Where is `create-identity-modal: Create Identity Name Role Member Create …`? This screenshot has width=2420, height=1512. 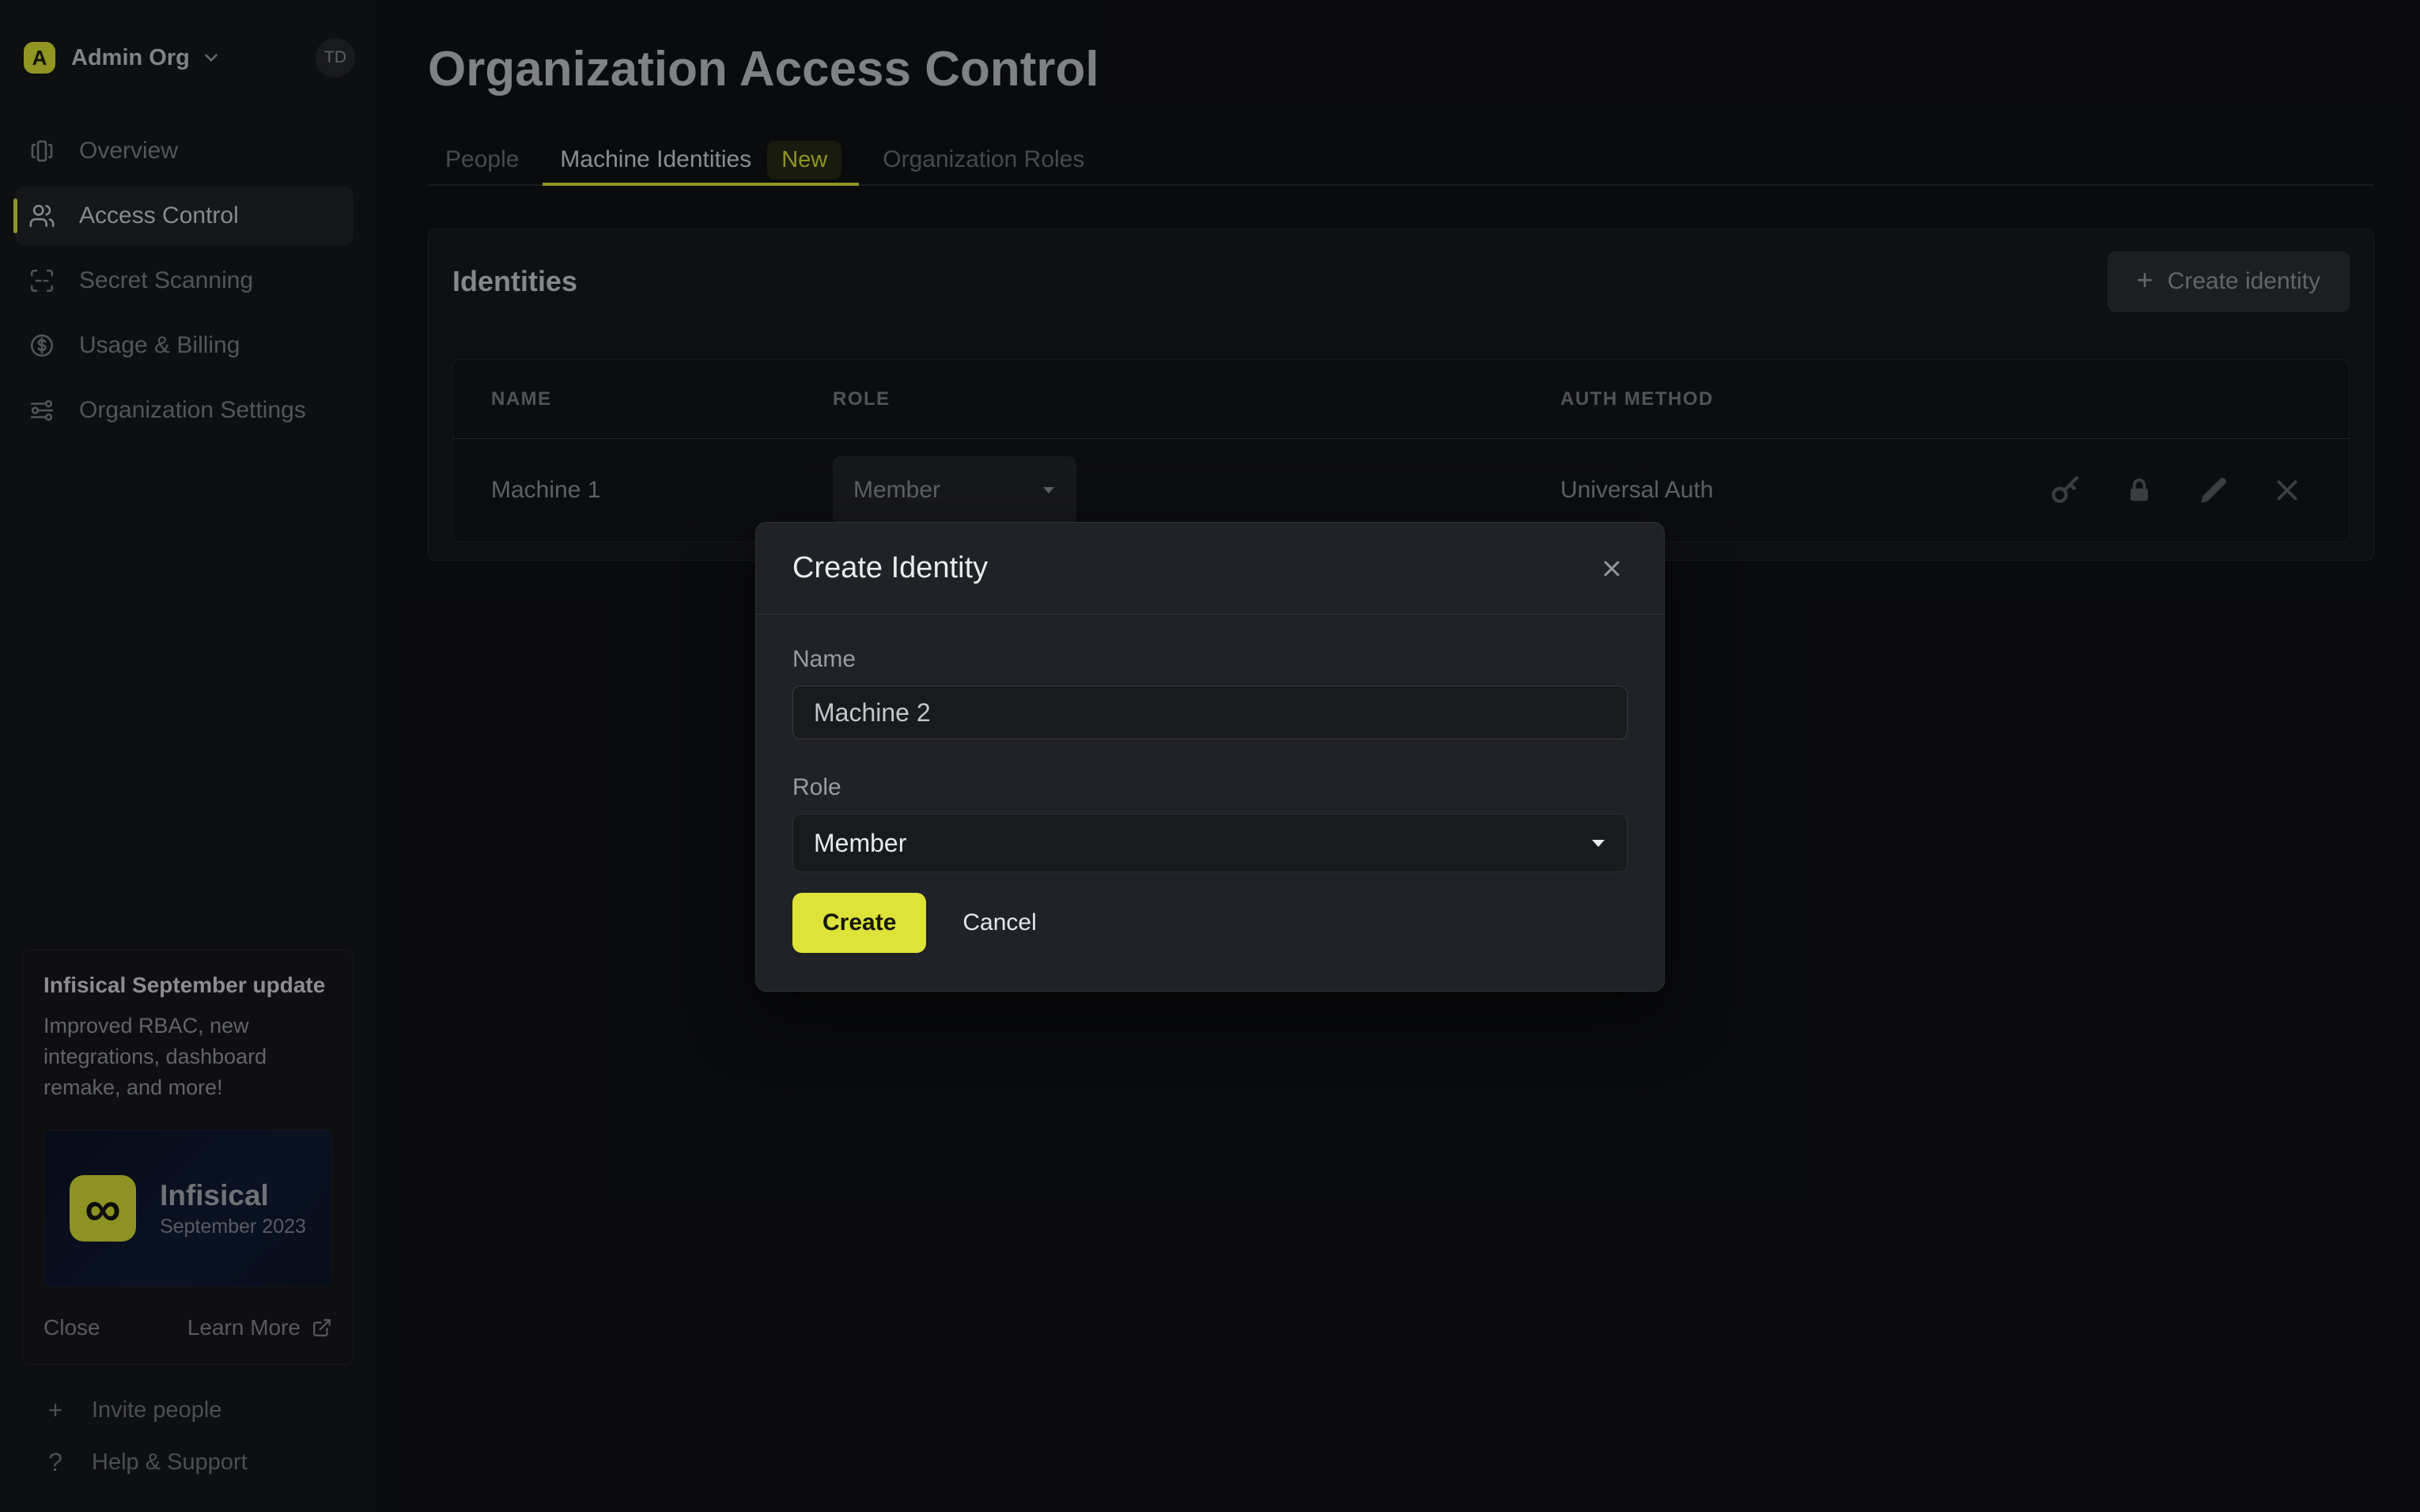
create-identity-modal: Create Identity Name Role Member Create … is located at coordinates (1210, 757).